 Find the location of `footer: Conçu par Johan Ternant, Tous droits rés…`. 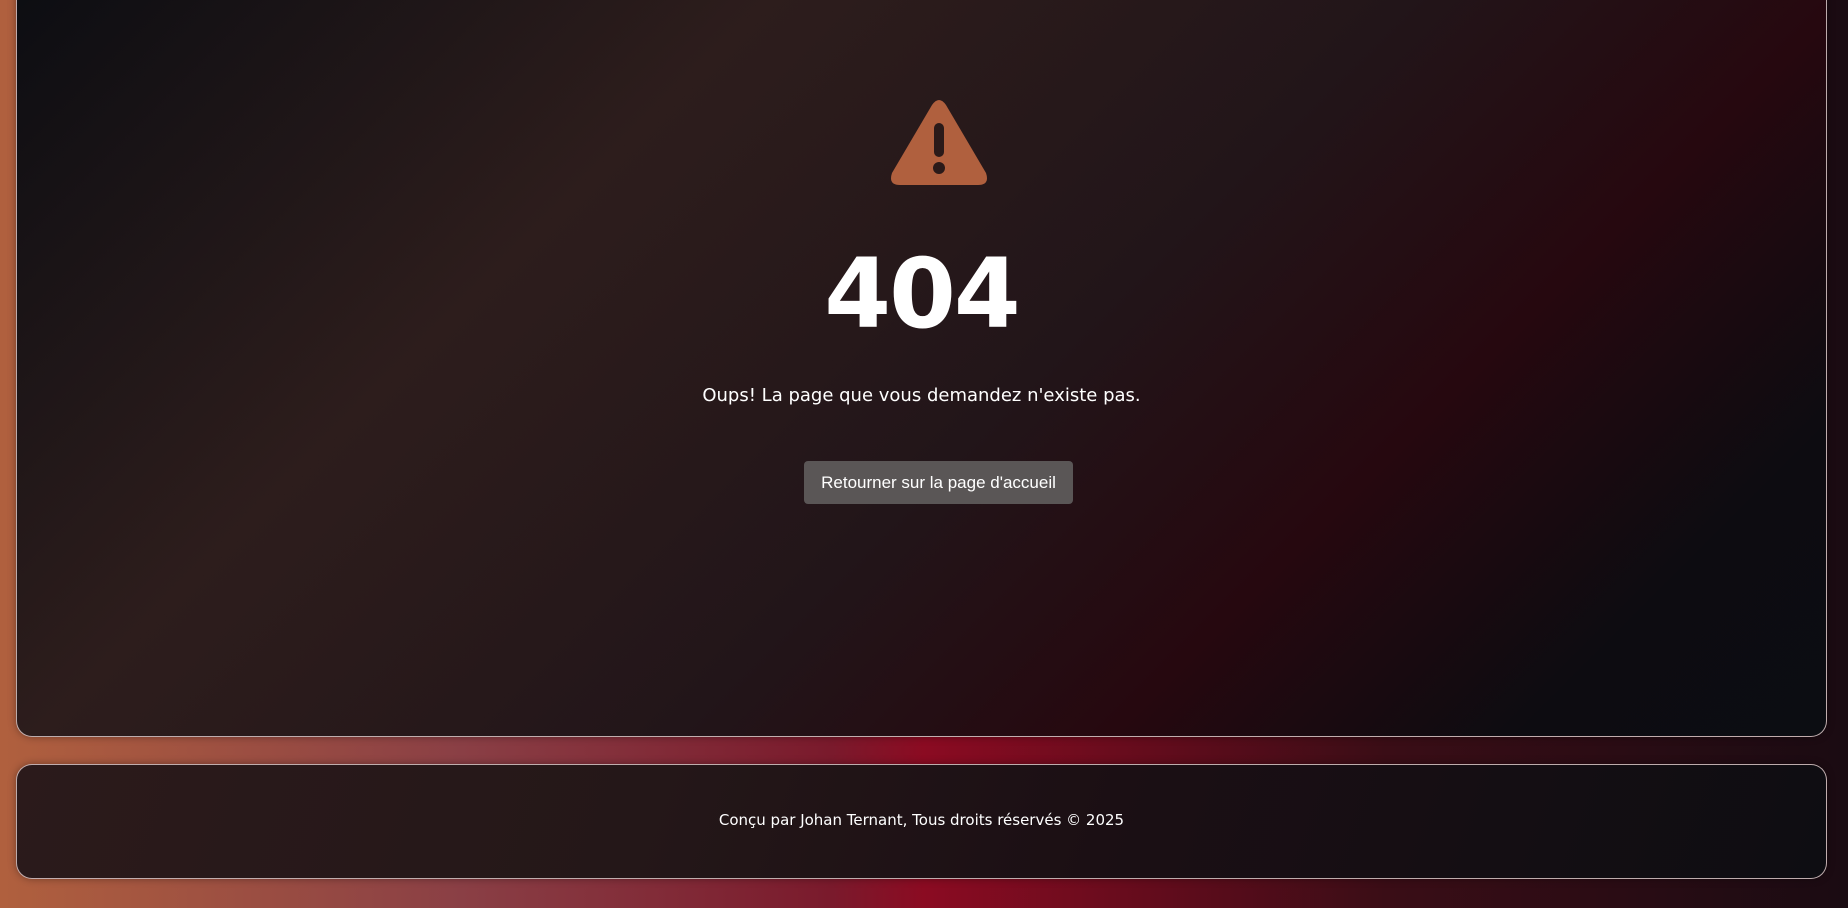

footer: Conçu par Johan Ternant, Tous droits rés… is located at coordinates (921, 821).